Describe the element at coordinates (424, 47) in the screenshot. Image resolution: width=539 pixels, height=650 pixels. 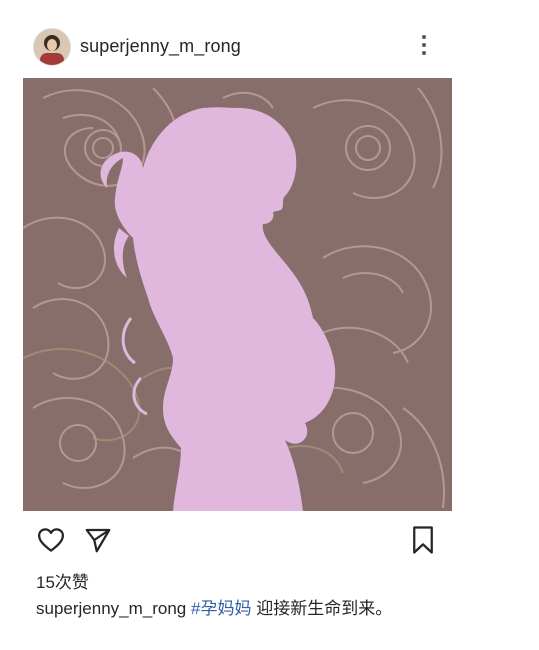
I see `more-vertical-icon` at that location.